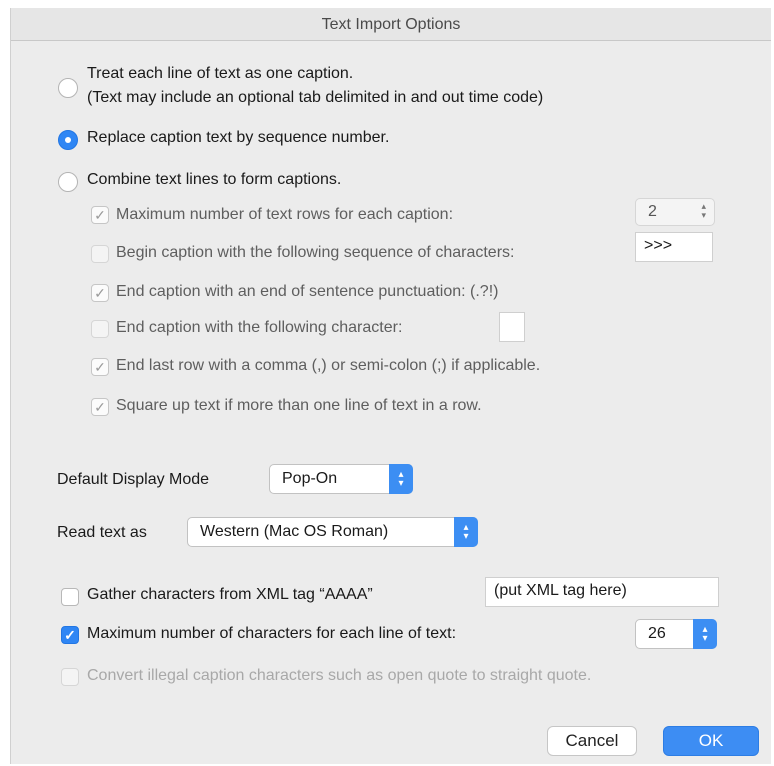  I want to click on max-rows-stepper: 2 ▴ ▾, so click(675, 212).